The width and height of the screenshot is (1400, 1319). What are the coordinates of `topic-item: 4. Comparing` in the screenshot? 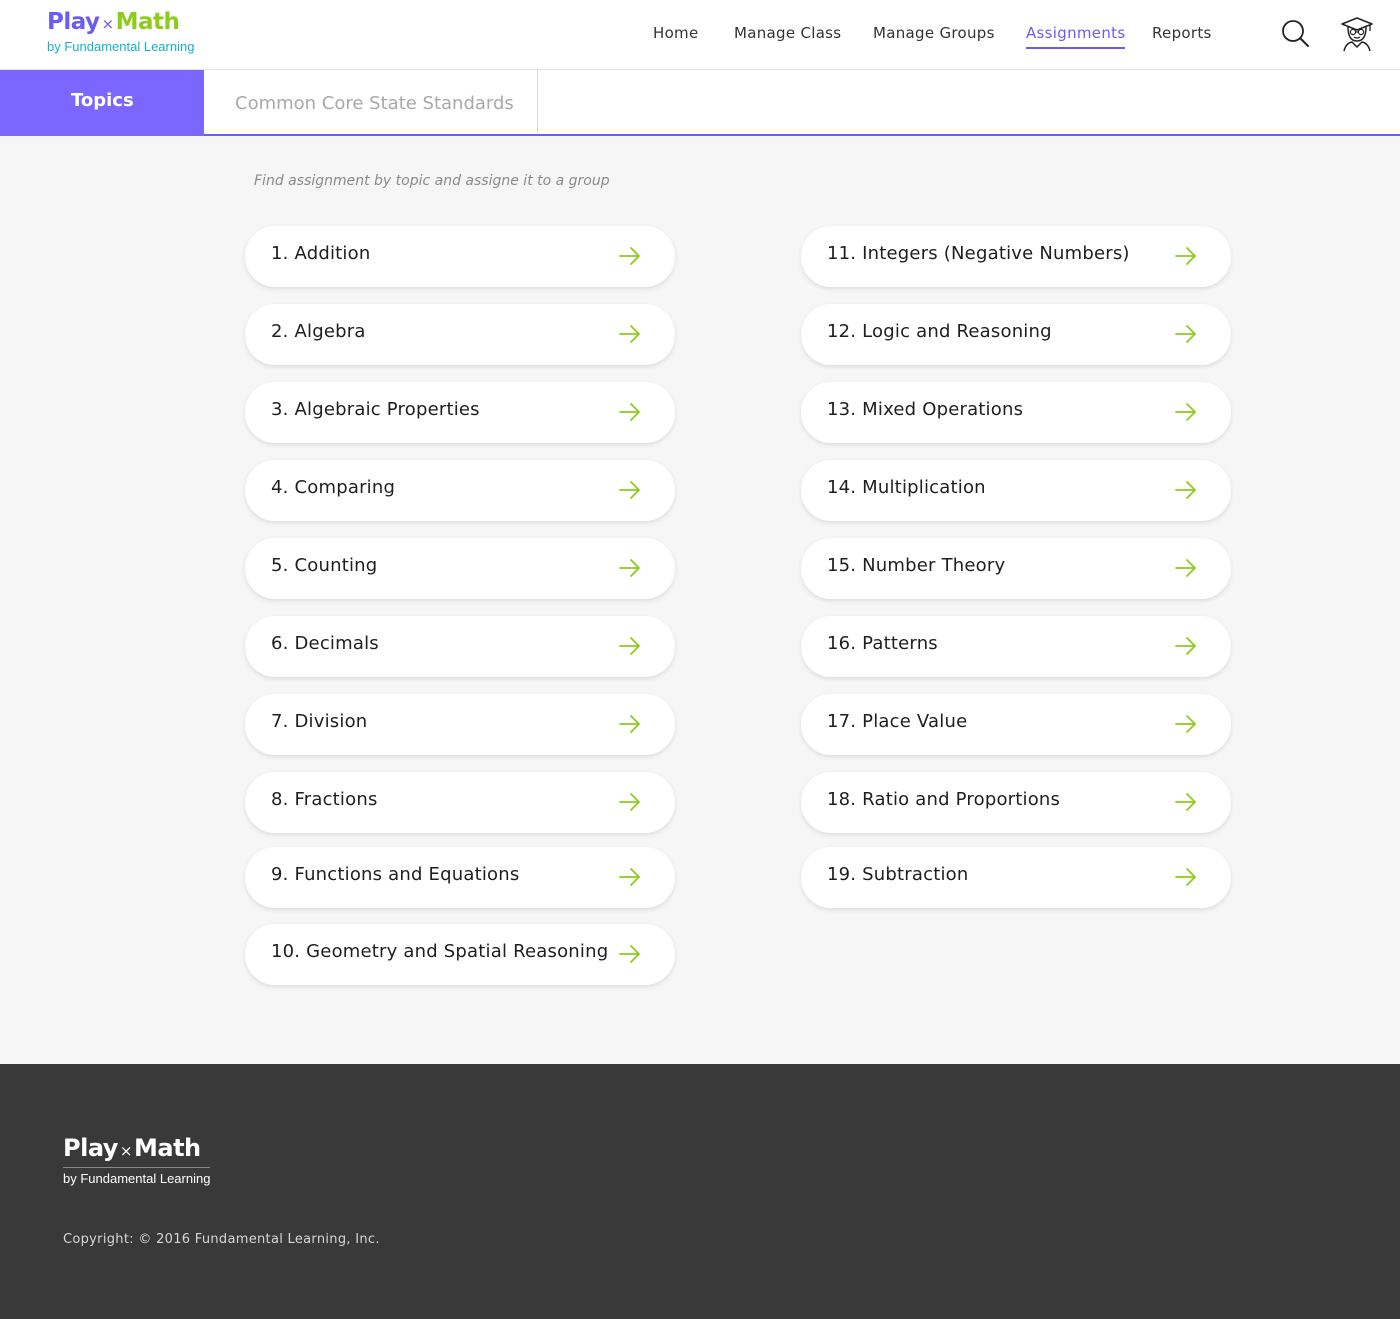 It's located at (460, 490).